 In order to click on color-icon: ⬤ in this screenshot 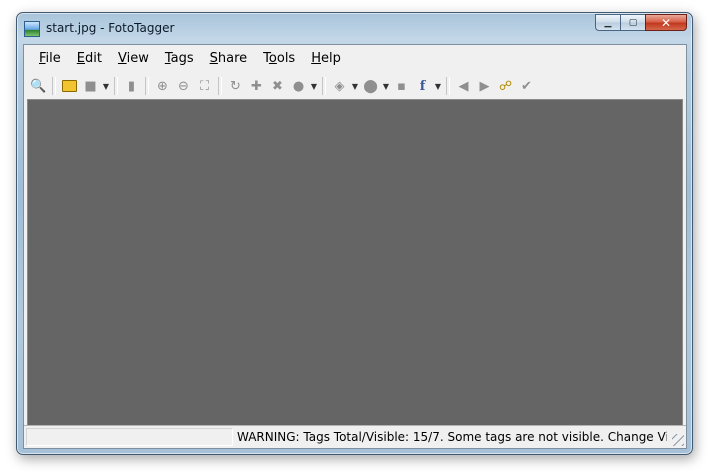, I will do `click(370, 86)`.